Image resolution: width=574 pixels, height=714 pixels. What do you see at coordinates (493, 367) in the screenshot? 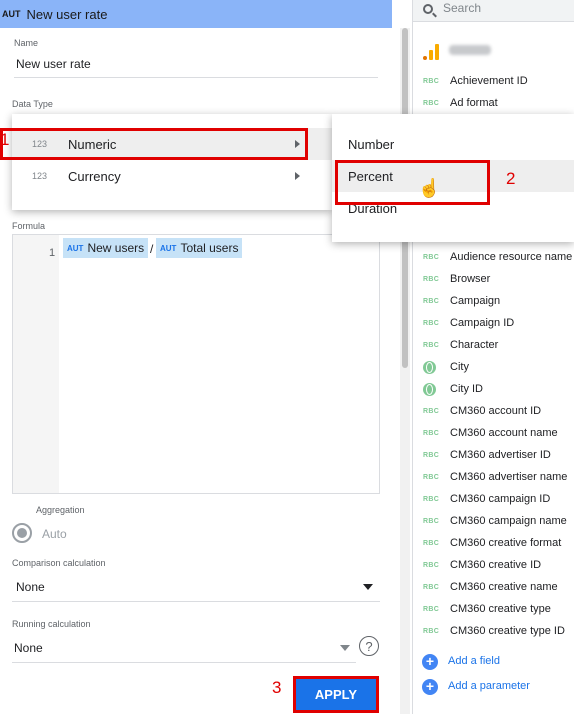
I see `field-item: City` at bounding box center [493, 367].